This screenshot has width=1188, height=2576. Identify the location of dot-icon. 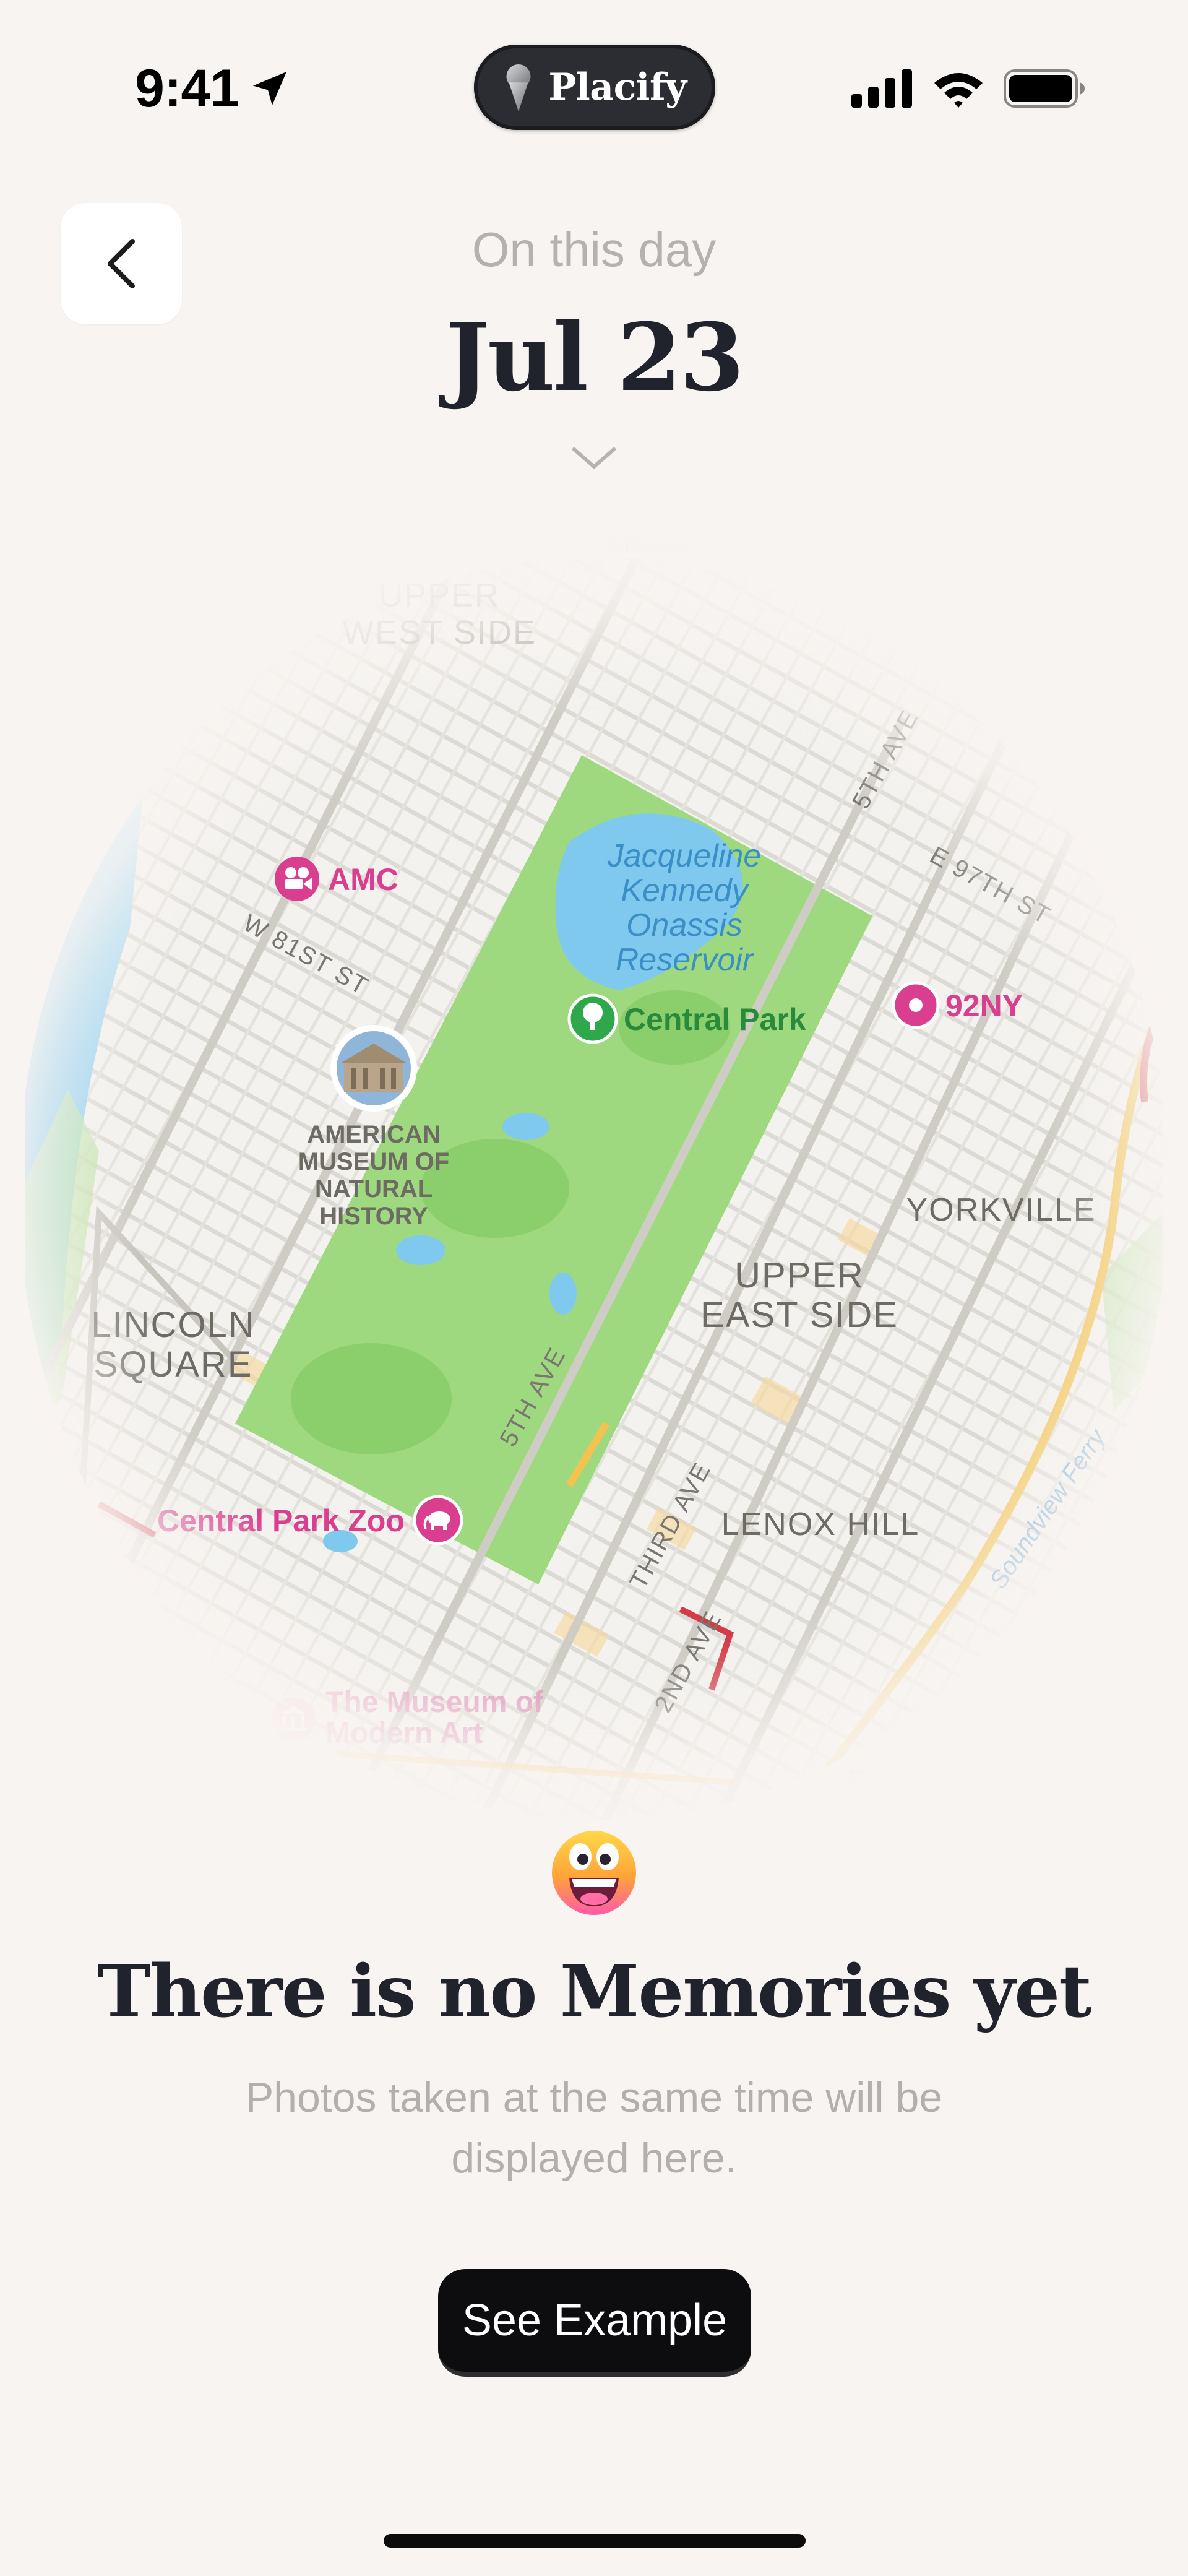
(916, 1005).